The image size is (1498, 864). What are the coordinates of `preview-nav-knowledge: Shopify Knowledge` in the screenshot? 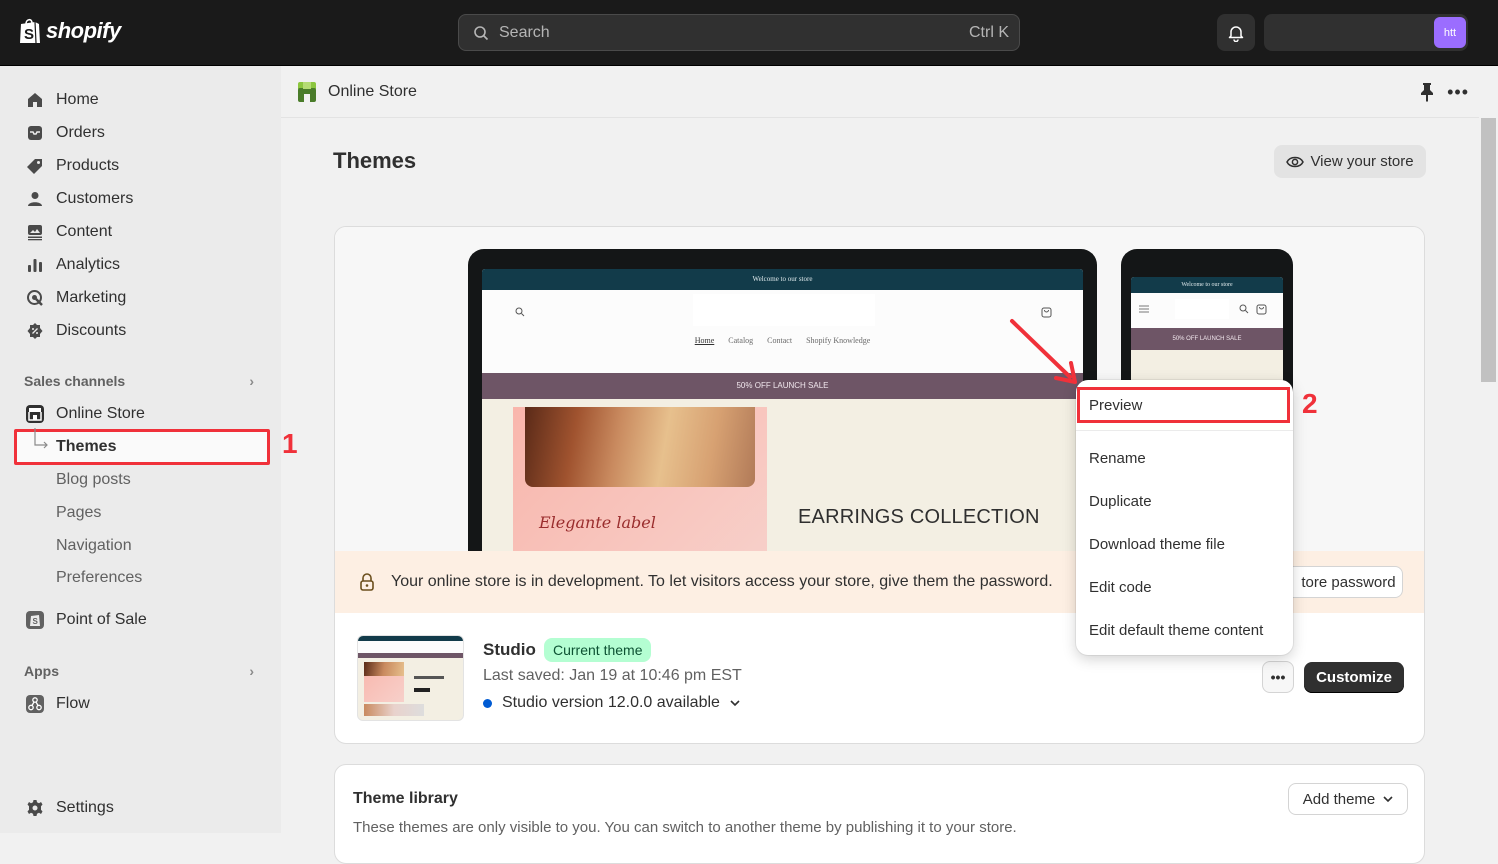 It's located at (838, 340).